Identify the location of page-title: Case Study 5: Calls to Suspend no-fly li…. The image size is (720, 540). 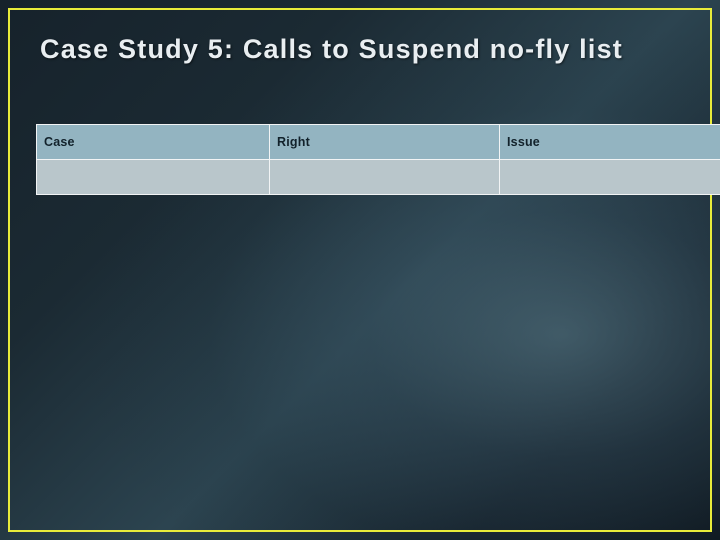
(331, 49).